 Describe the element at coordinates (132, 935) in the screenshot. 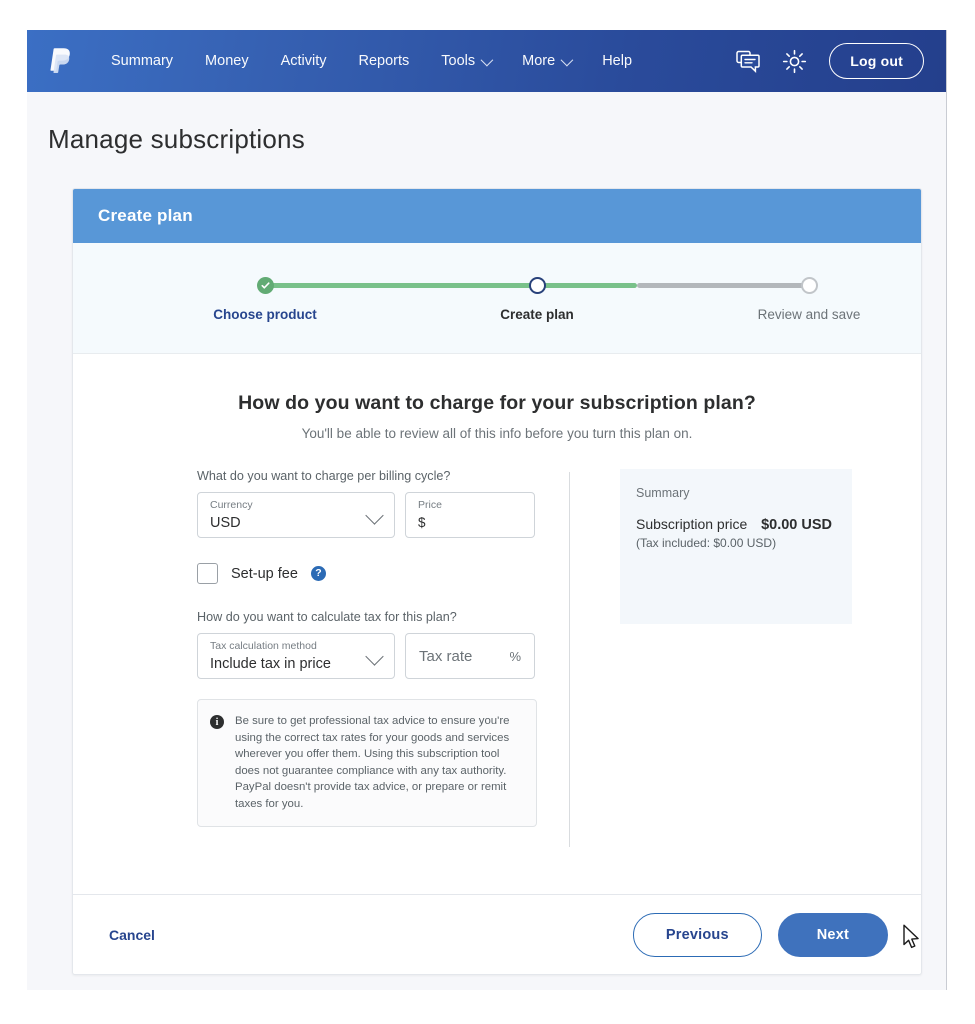

I see `cancel-button: Cancel` at that location.